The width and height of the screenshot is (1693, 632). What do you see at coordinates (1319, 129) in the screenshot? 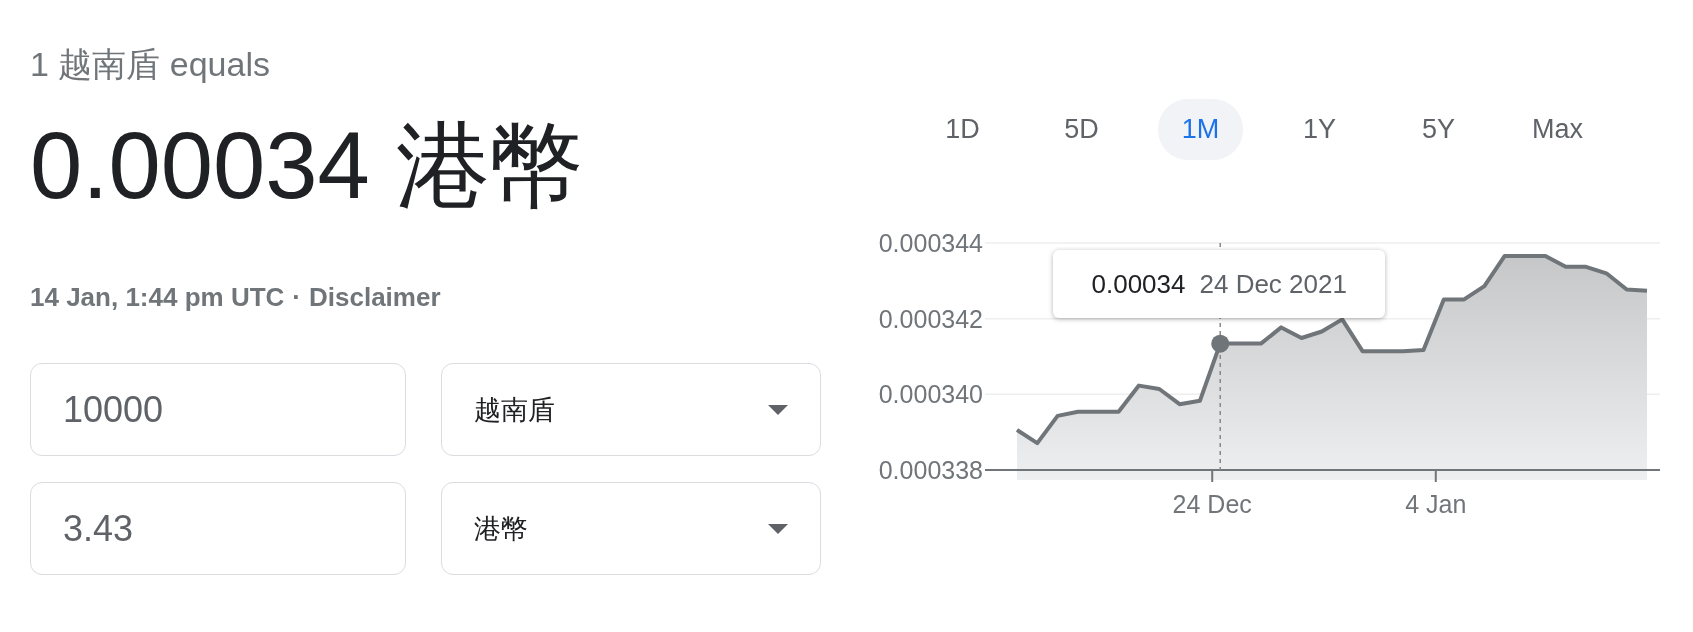
I see `range-tab: 1Y` at bounding box center [1319, 129].